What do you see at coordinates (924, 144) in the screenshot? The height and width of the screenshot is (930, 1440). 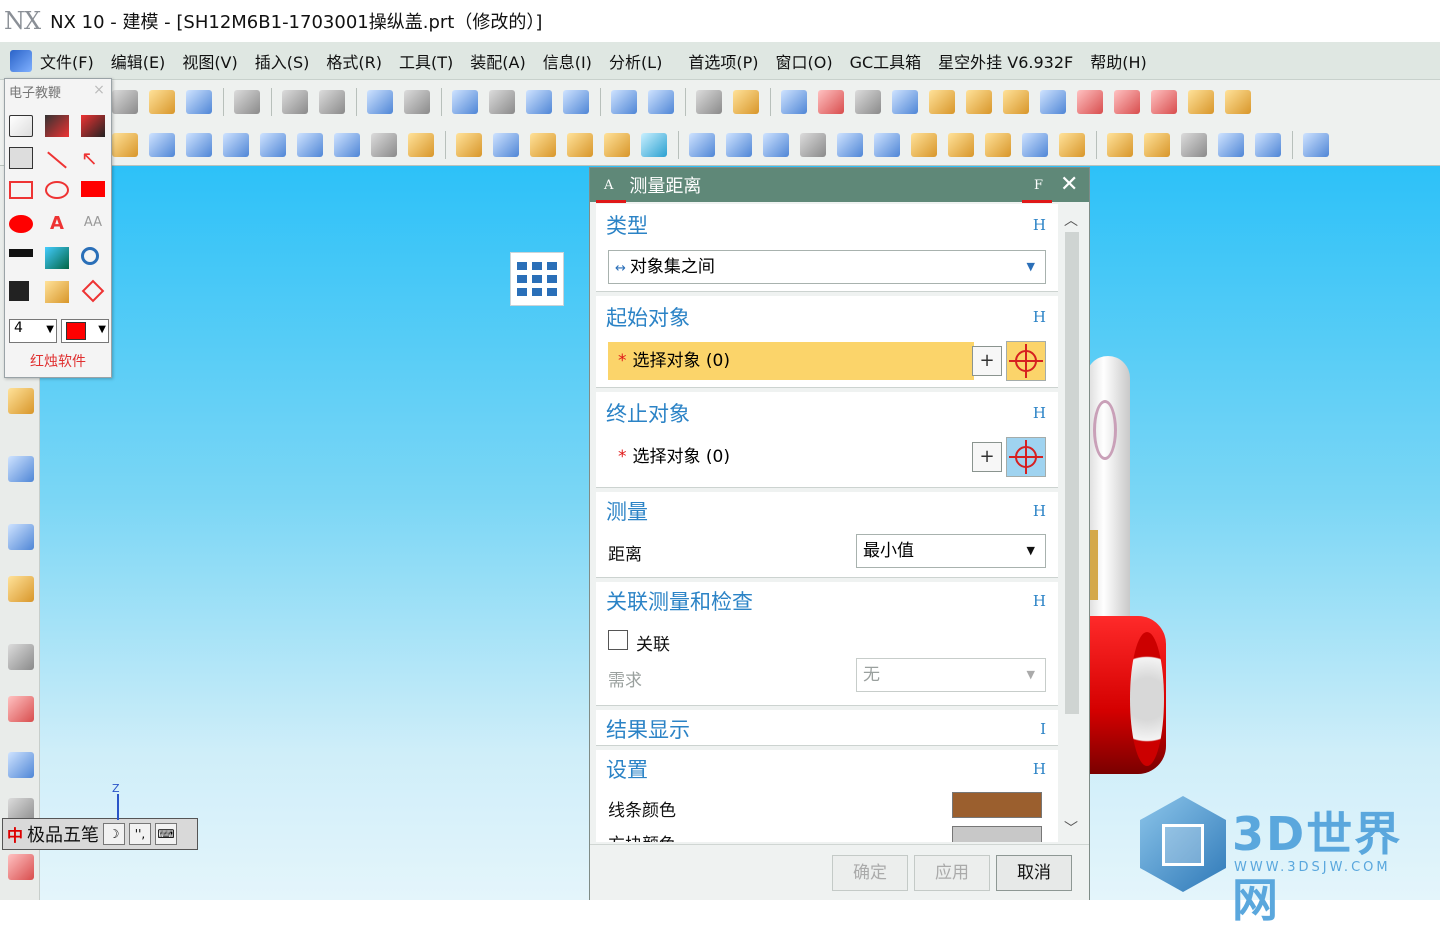 I see `chamfer-icon` at bounding box center [924, 144].